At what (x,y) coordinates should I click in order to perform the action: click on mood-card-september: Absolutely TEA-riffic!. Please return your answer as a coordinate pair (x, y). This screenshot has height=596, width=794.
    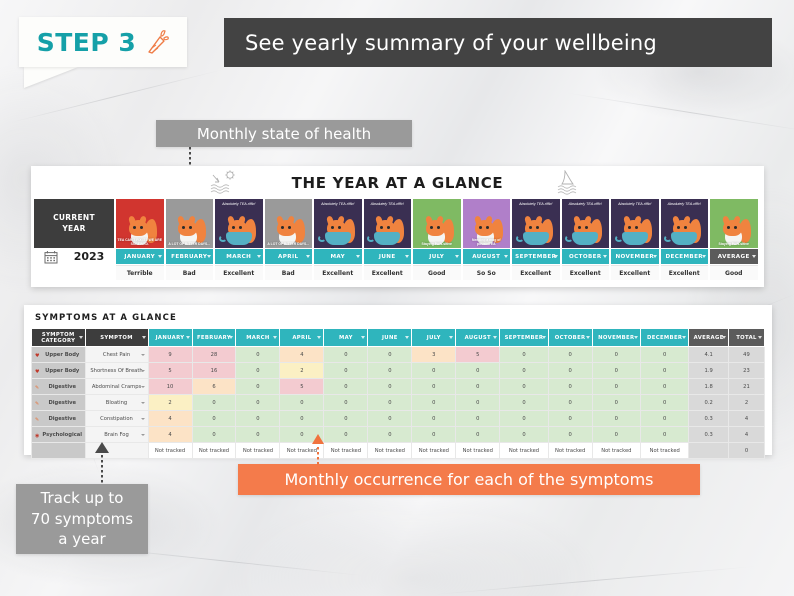
    Looking at the image, I should click on (536, 223).